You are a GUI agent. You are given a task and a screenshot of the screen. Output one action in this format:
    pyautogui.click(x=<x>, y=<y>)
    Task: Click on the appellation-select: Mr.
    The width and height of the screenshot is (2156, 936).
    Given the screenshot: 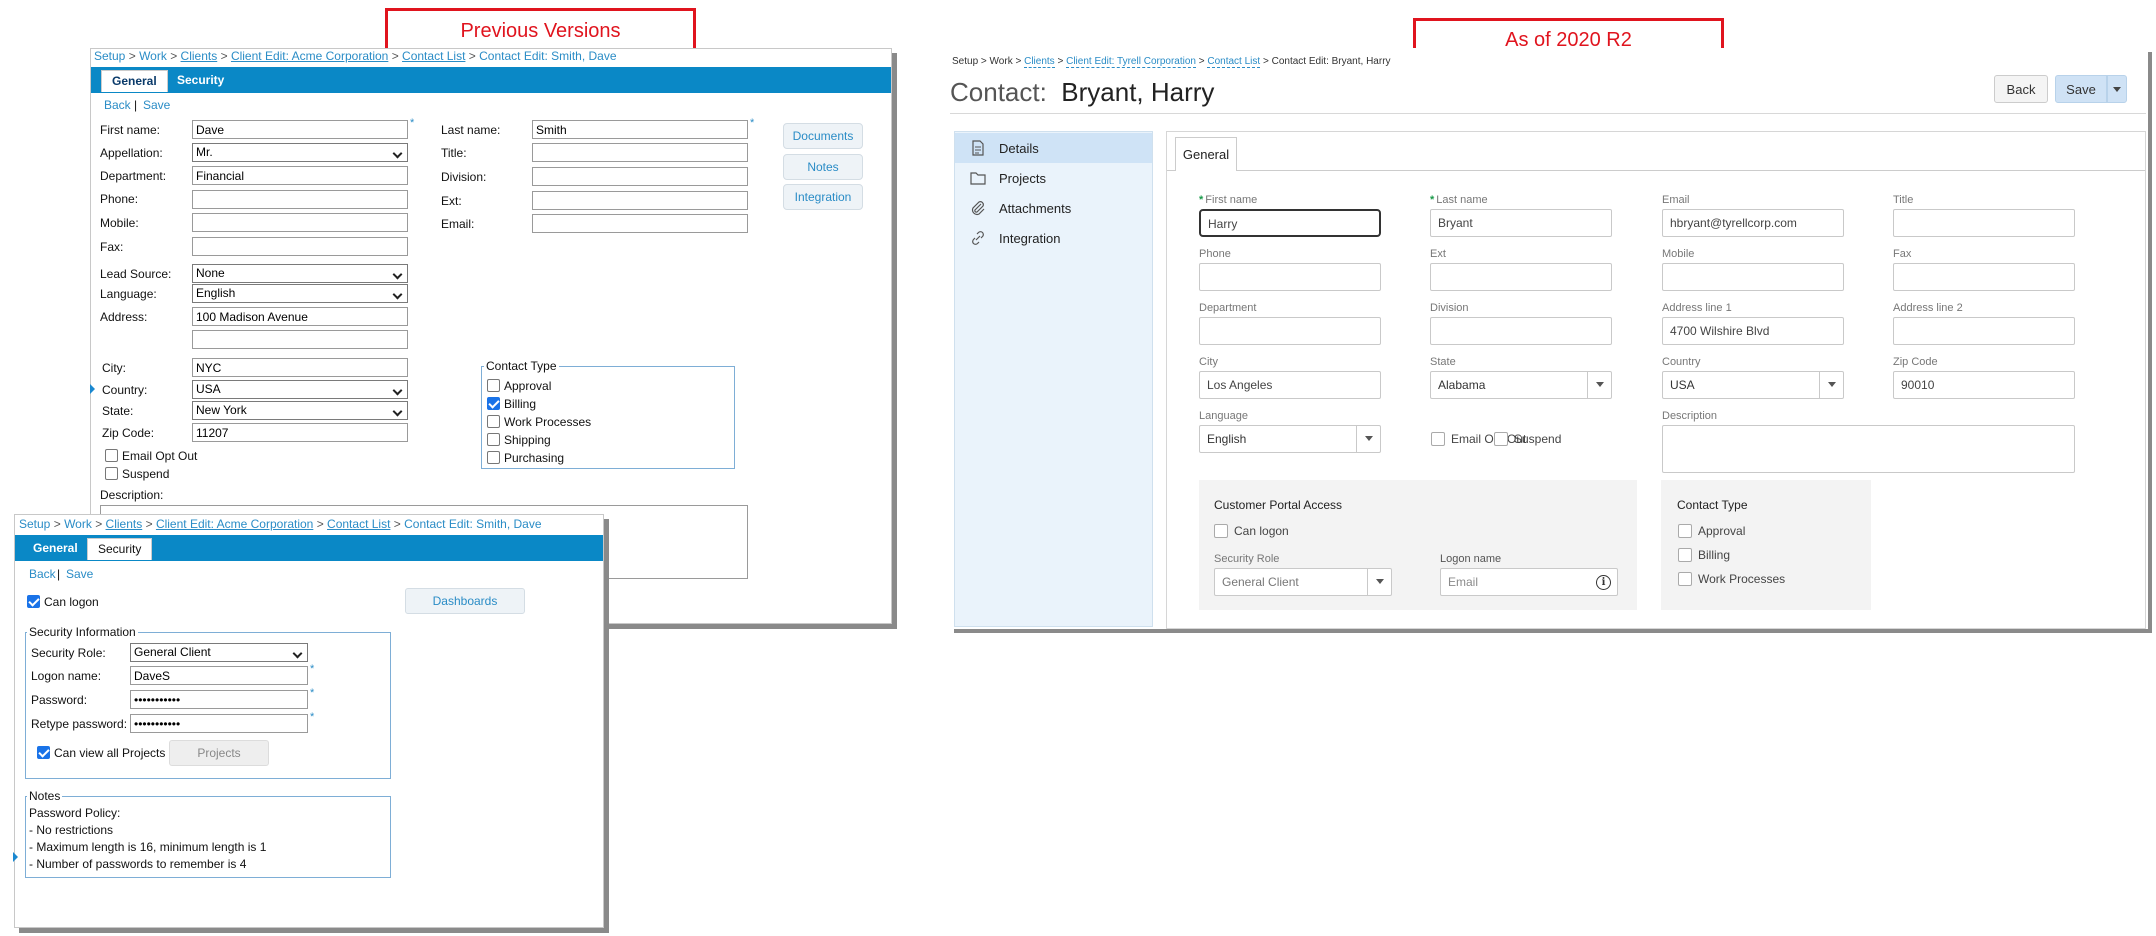 What is the action you would take?
    pyautogui.click(x=300, y=152)
    